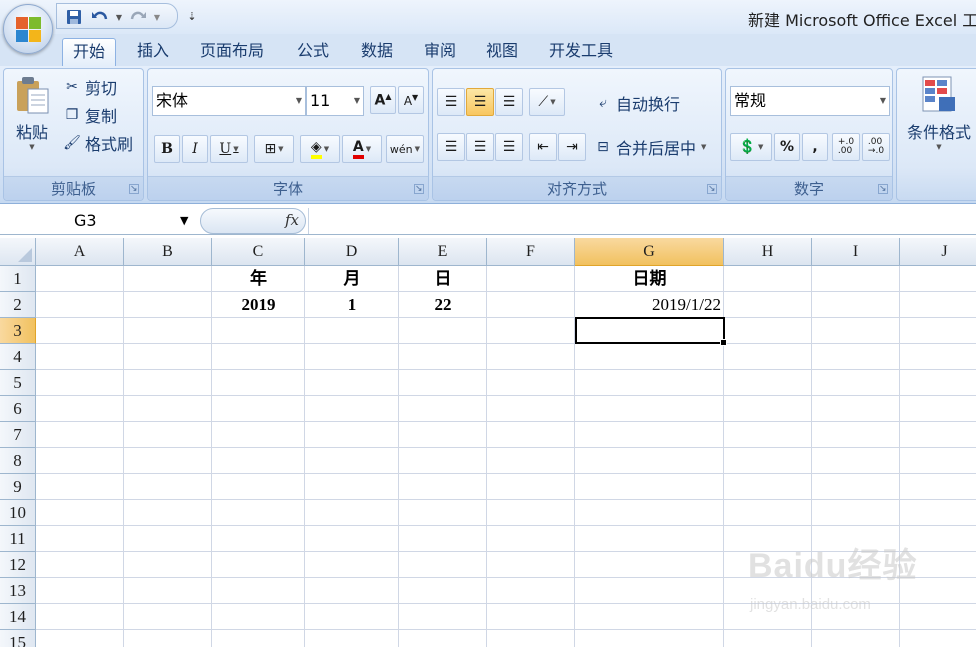 This screenshot has width=976, height=647. Describe the element at coordinates (509, 147) in the screenshot. I see `align-right-button: ☰` at that location.